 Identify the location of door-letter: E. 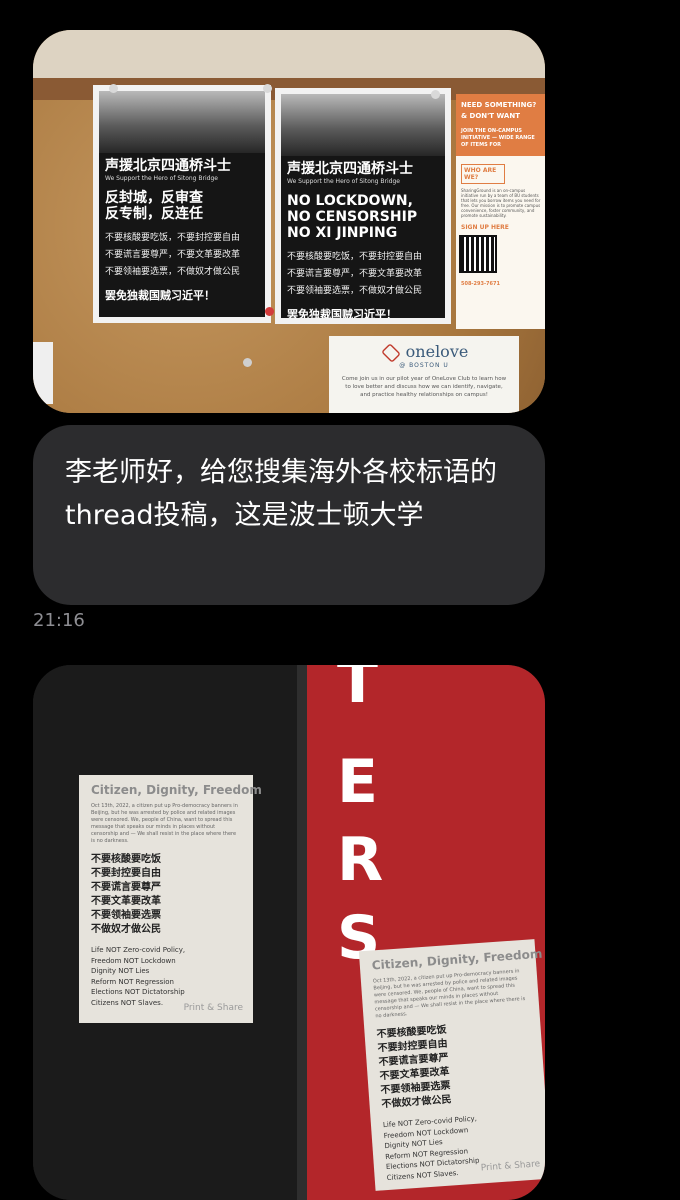
(357, 782).